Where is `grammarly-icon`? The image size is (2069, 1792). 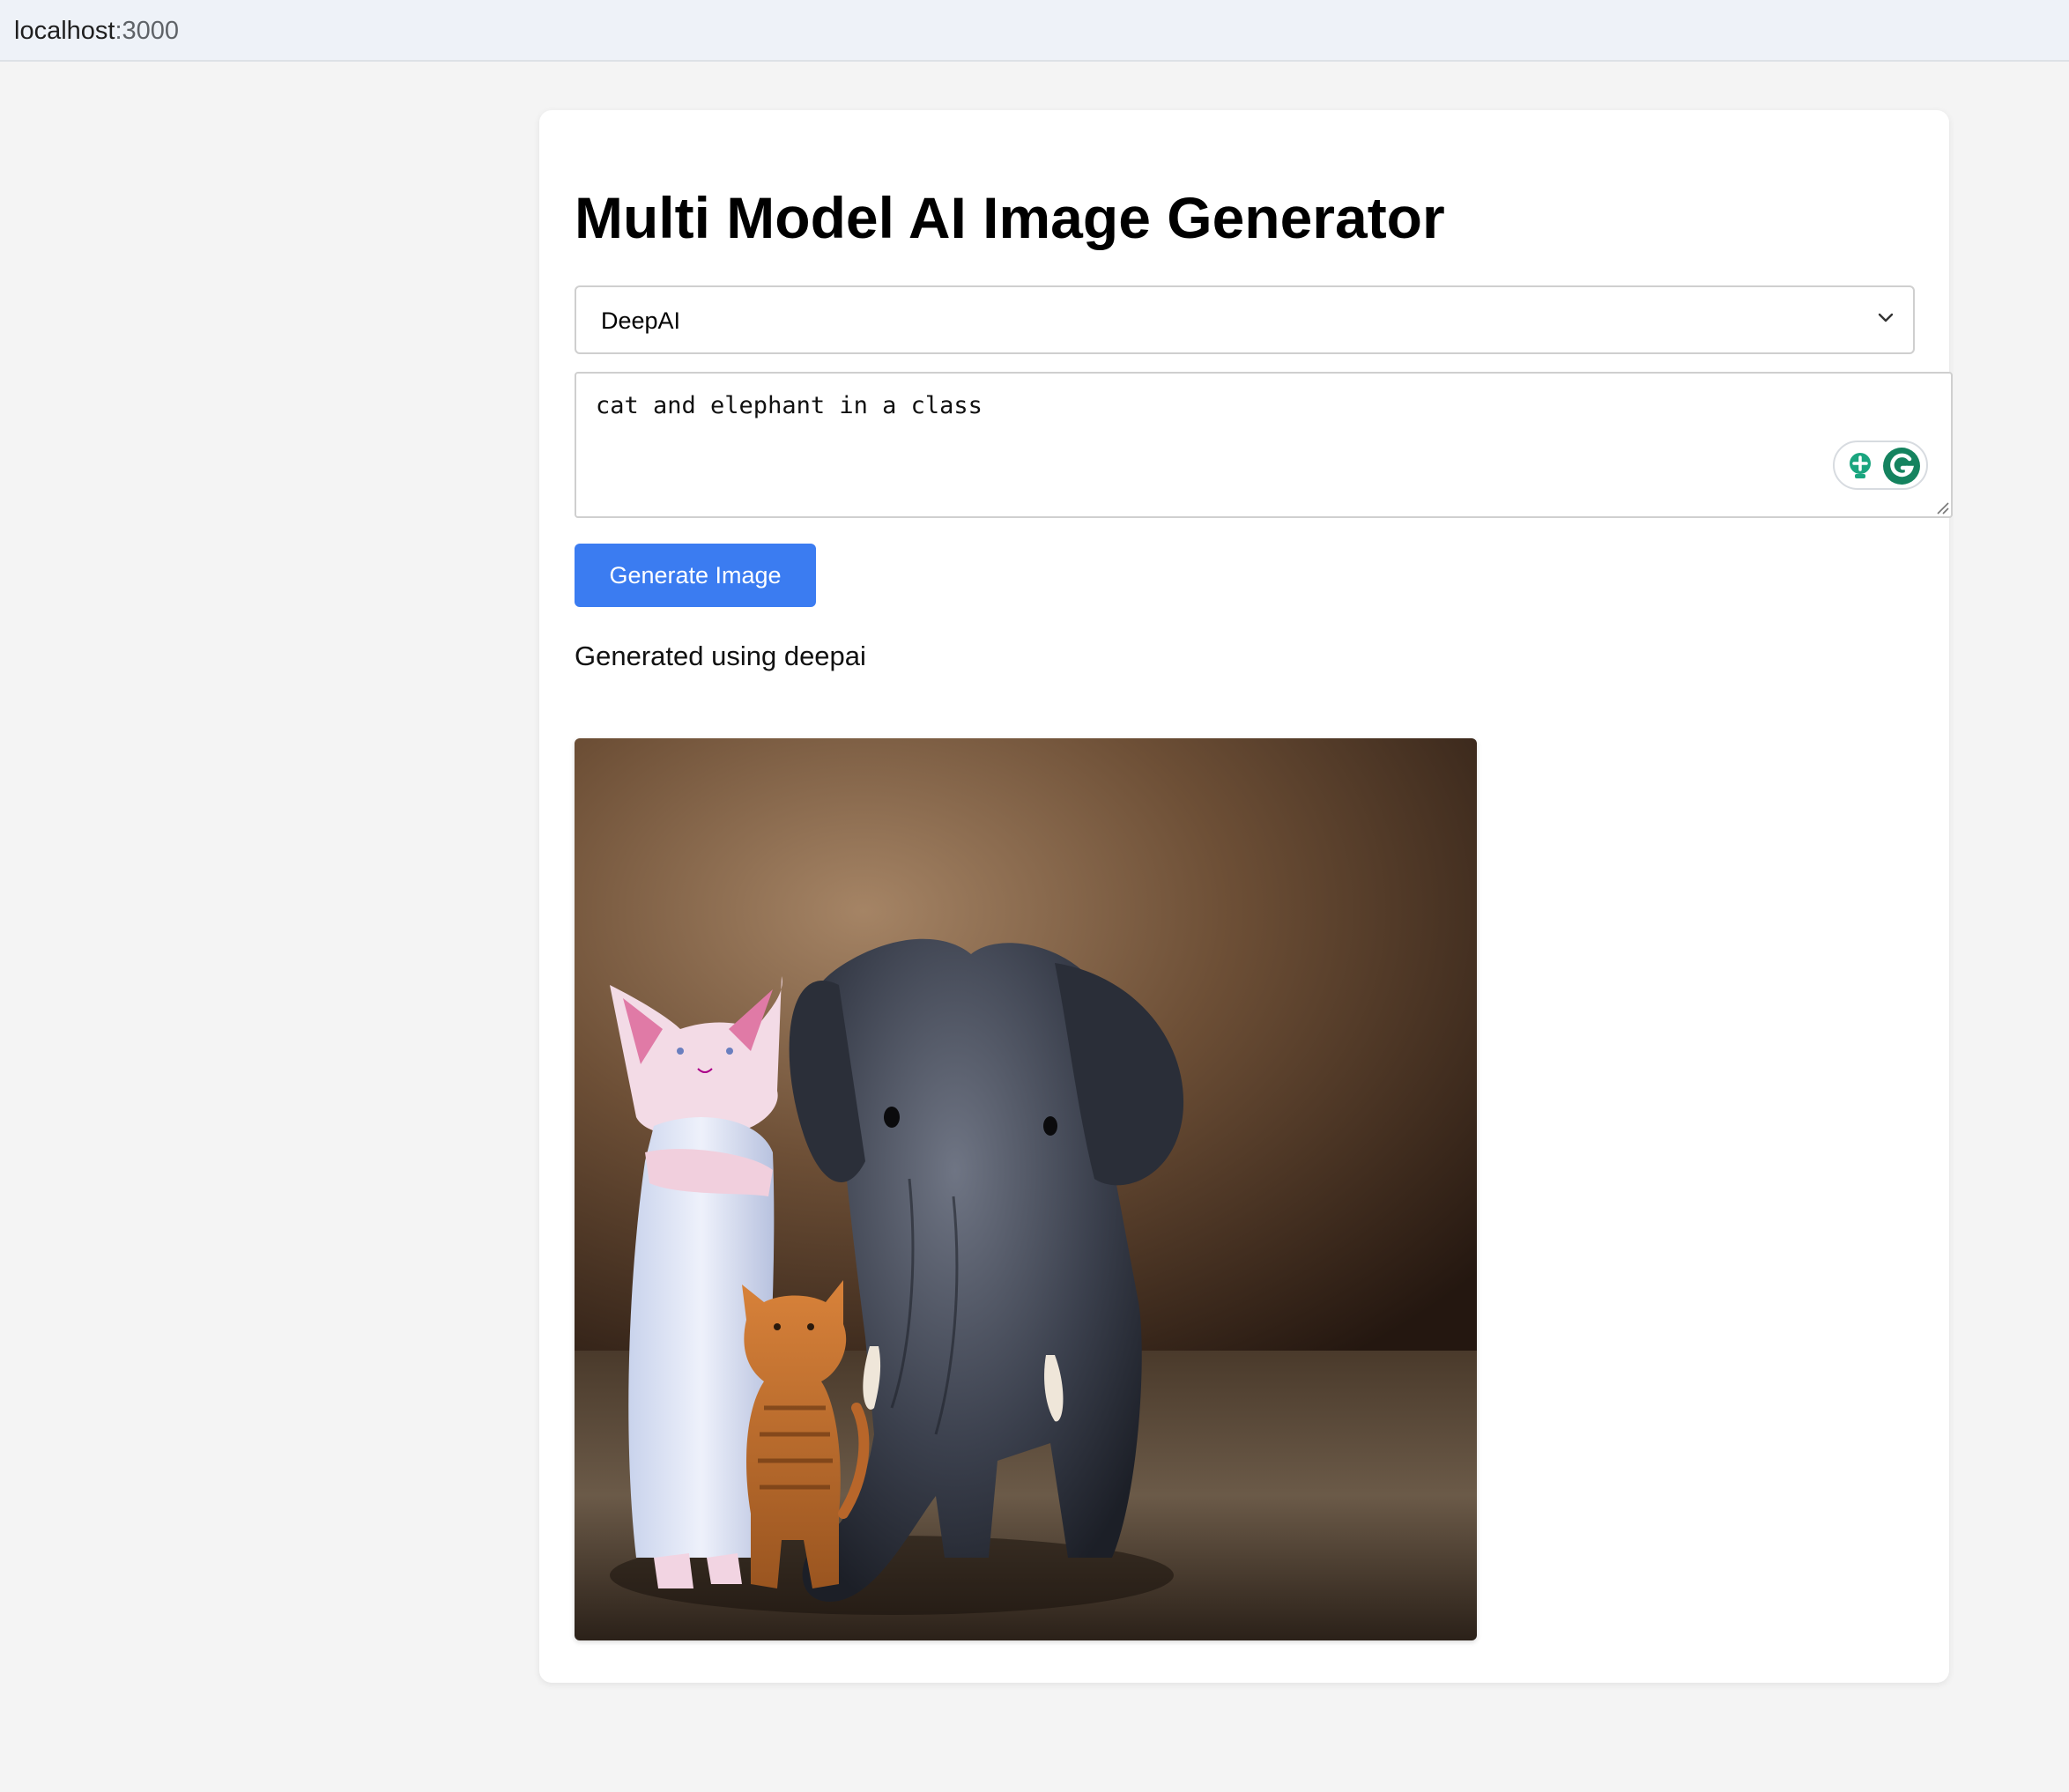
grammarly-icon is located at coordinates (1901, 466).